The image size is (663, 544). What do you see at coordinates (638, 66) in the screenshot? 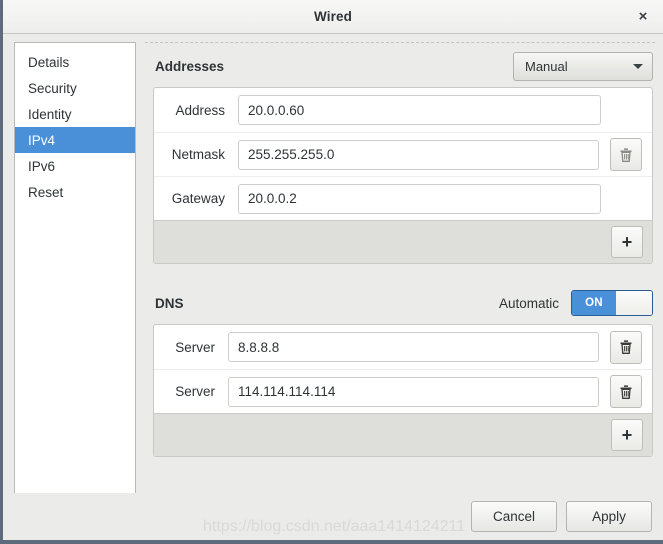
I see `chevron-down-icon` at bounding box center [638, 66].